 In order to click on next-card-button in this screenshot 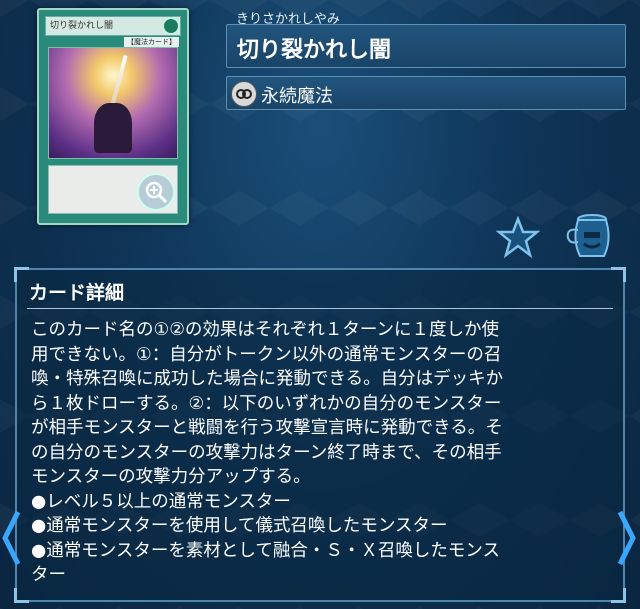, I will do `click(626, 538)`.